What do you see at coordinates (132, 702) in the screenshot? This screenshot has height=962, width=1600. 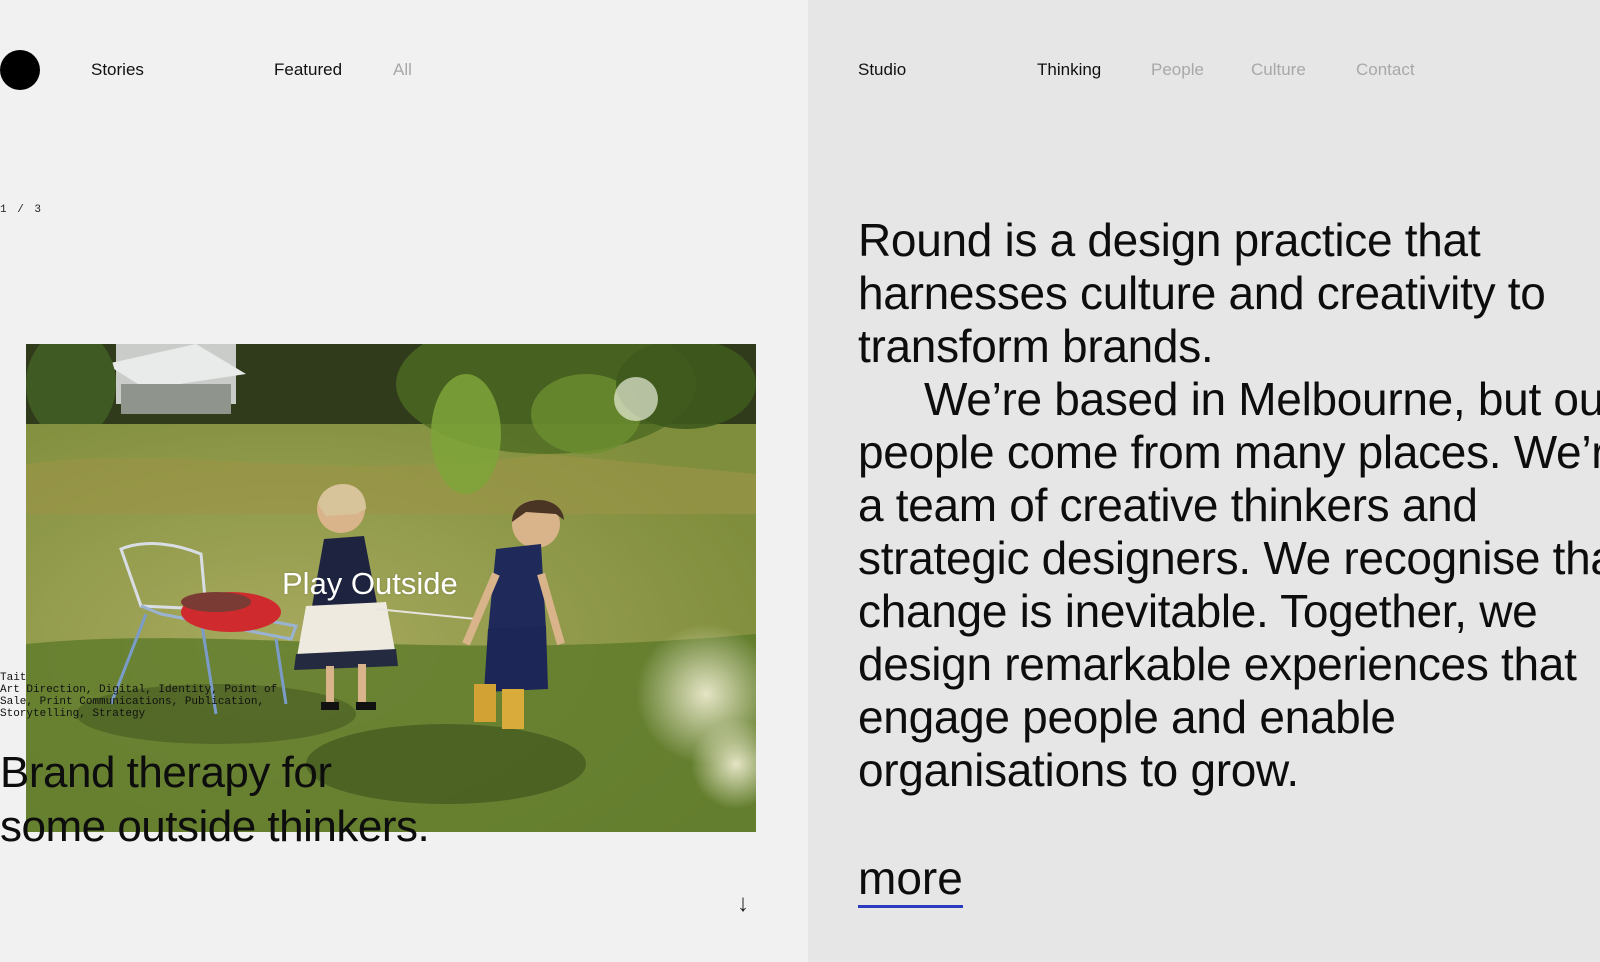 I see `project-services-line: Sale, Print Communications, Publication,` at bounding box center [132, 702].